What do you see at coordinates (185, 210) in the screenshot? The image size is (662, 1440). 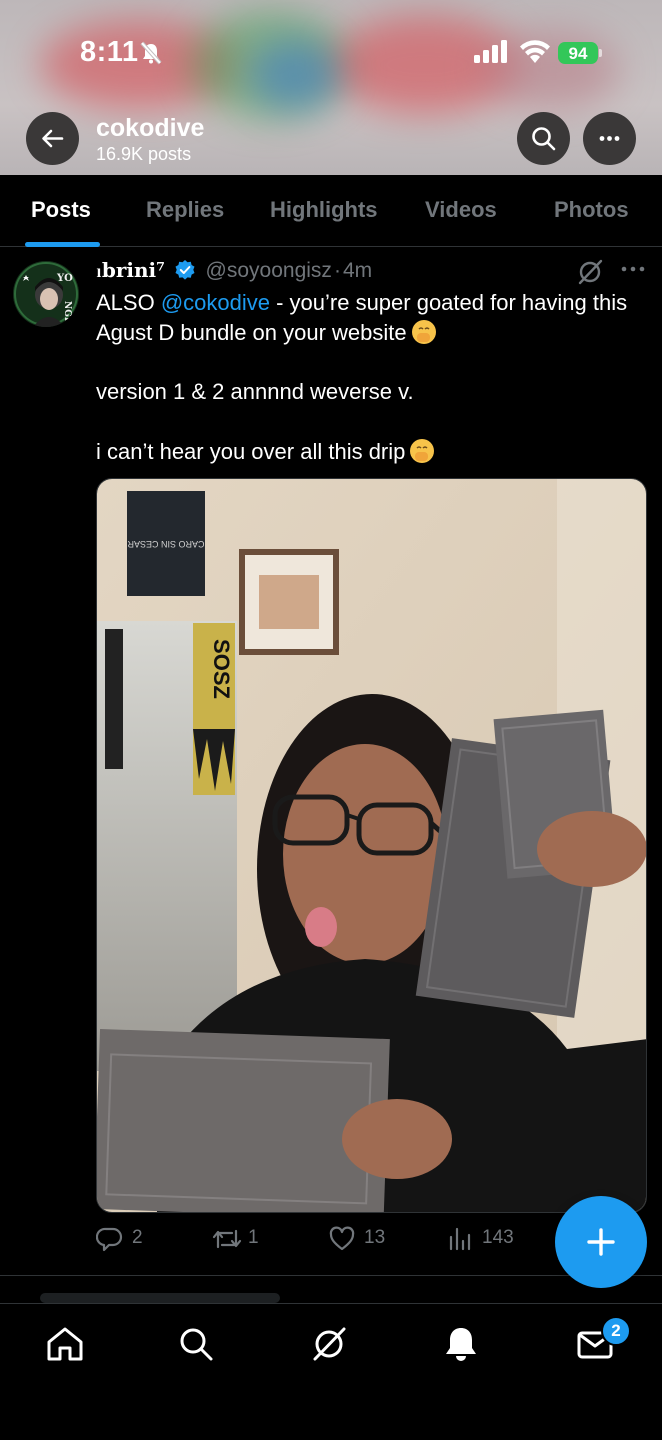 I see `tab-replies: Replies` at bounding box center [185, 210].